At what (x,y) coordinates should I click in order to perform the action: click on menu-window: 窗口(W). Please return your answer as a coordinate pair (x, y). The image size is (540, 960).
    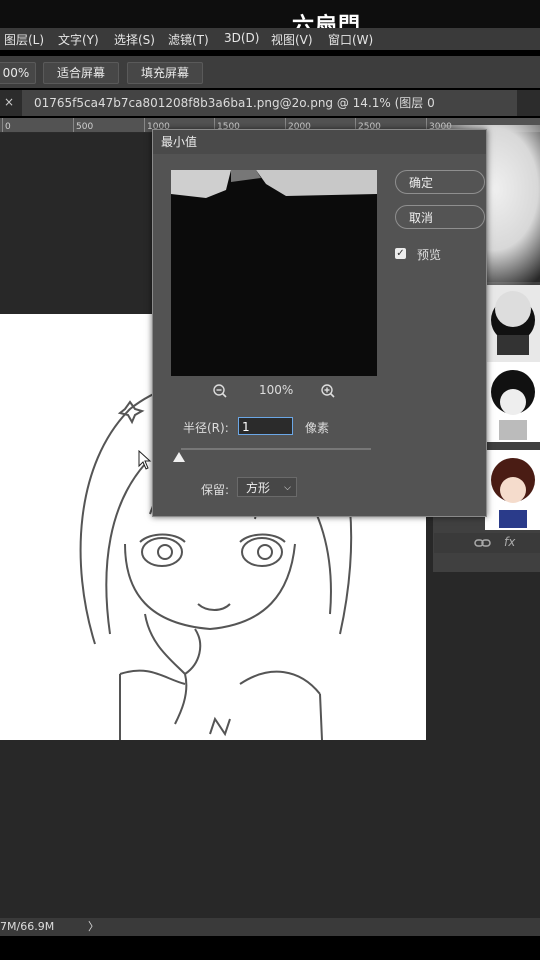
    Looking at the image, I should click on (350, 39).